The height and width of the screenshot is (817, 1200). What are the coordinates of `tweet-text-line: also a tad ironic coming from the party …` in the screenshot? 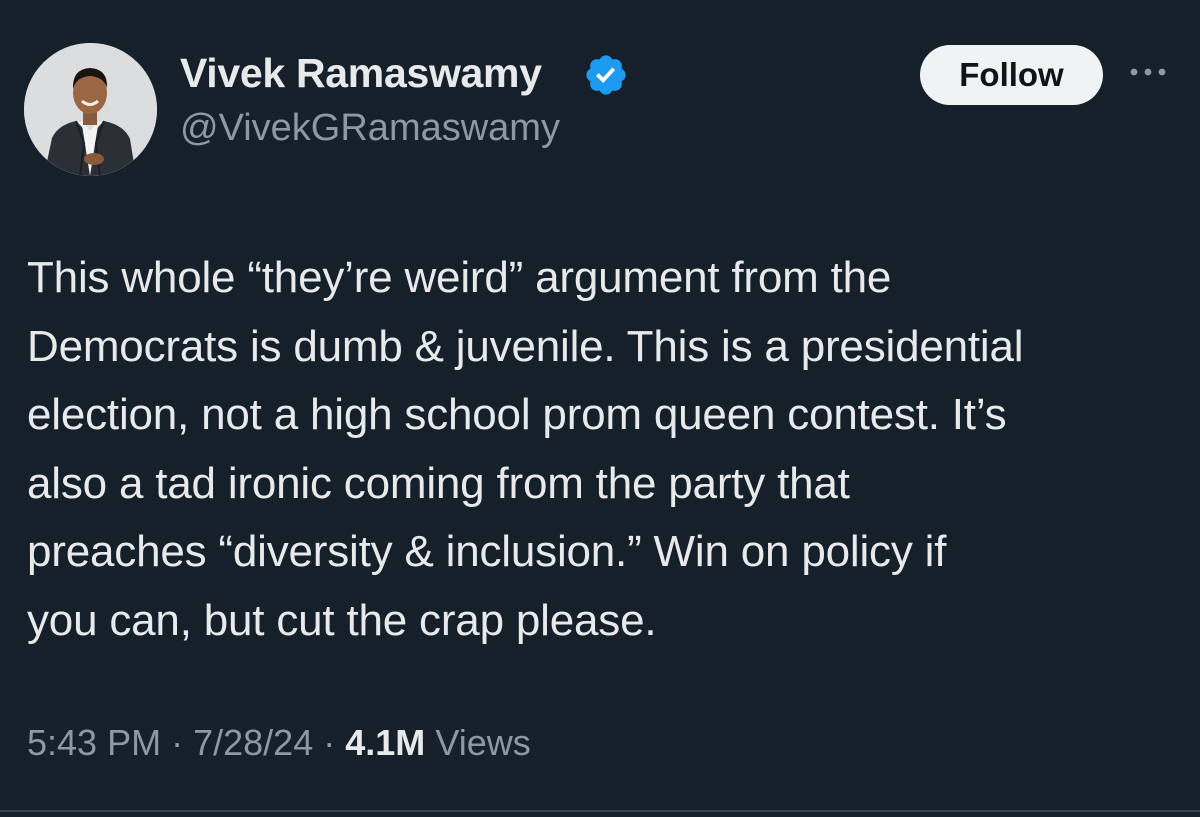 It's located at (438, 483).